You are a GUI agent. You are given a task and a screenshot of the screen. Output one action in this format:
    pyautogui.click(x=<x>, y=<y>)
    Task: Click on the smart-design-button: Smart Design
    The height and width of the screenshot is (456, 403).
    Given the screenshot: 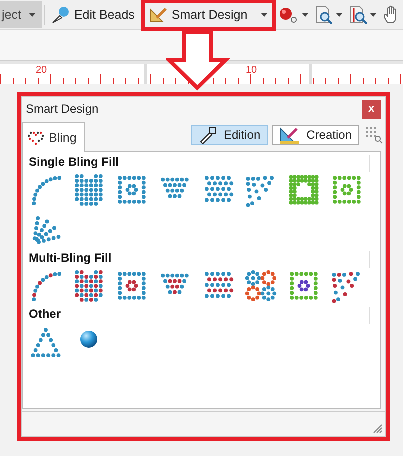 What is the action you would take?
    pyautogui.click(x=208, y=14)
    